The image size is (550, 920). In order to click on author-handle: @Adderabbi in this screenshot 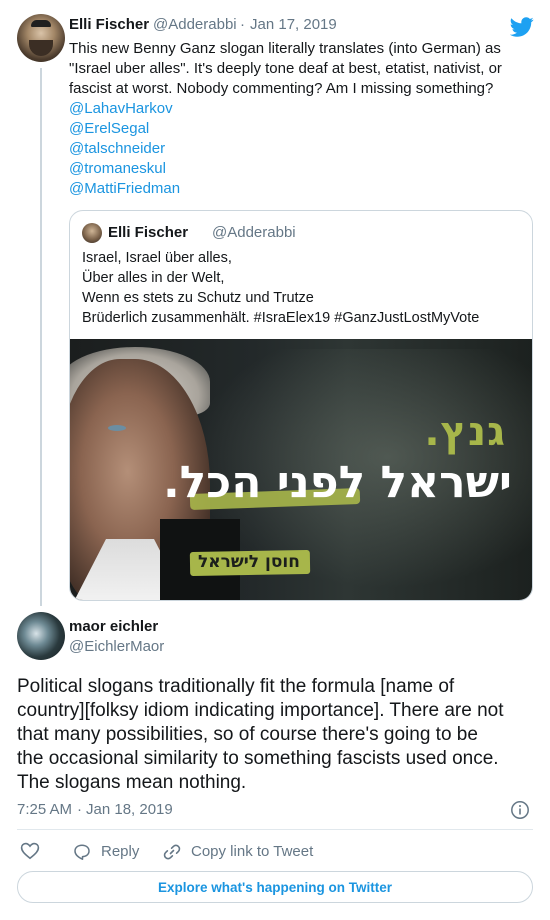, I will do `click(195, 24)`.